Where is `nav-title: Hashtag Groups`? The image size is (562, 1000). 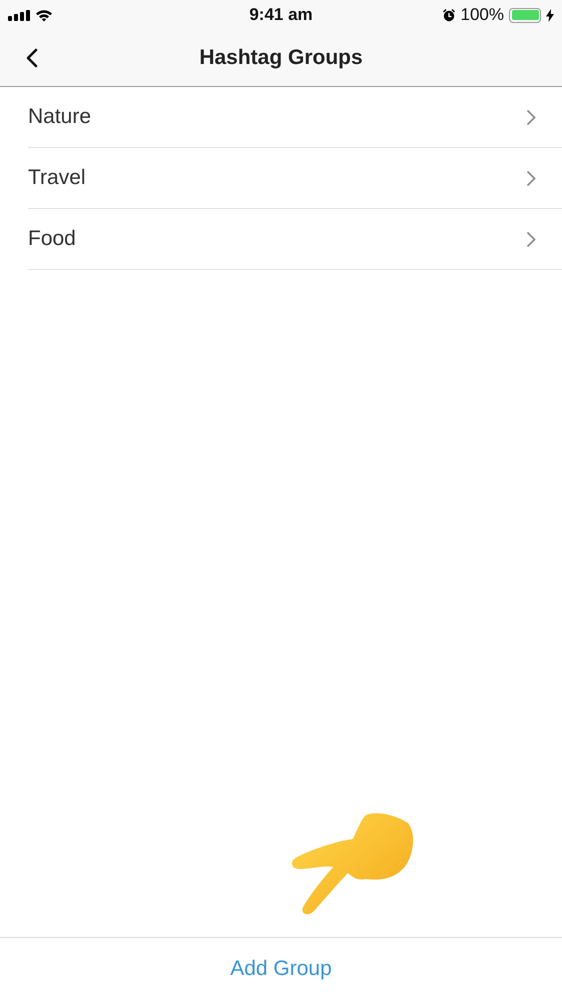 nav-title: Hashtag Groups is located at coordinates (281, 58).